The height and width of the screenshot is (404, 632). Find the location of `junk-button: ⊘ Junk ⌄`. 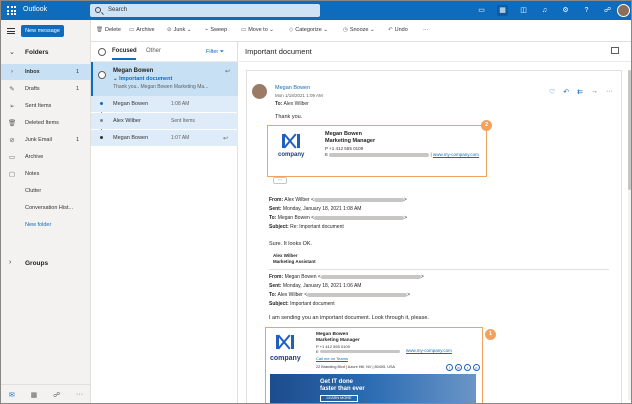

junk-button: ⊘ Junk ⌄ is located at coordinates (179, 30).